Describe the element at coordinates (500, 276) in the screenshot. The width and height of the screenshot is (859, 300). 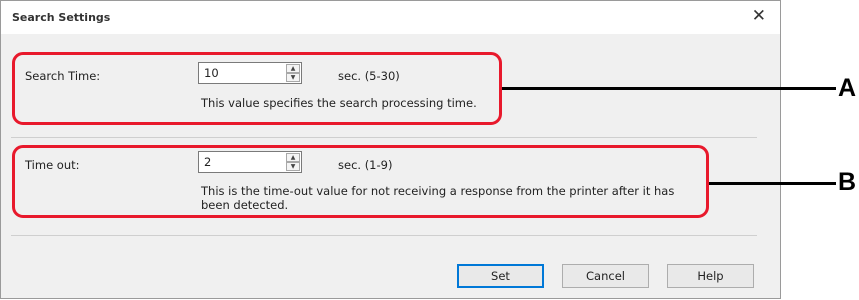
I see `set-button: Set` at that location.